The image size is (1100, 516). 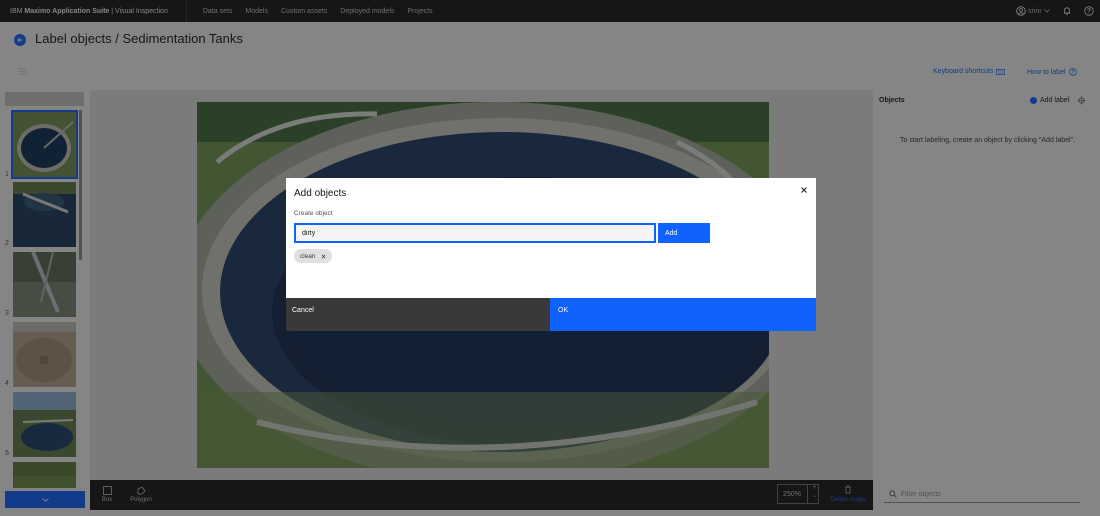 I want to click on dialog-title: Add objects, so click(x=320, y=193).